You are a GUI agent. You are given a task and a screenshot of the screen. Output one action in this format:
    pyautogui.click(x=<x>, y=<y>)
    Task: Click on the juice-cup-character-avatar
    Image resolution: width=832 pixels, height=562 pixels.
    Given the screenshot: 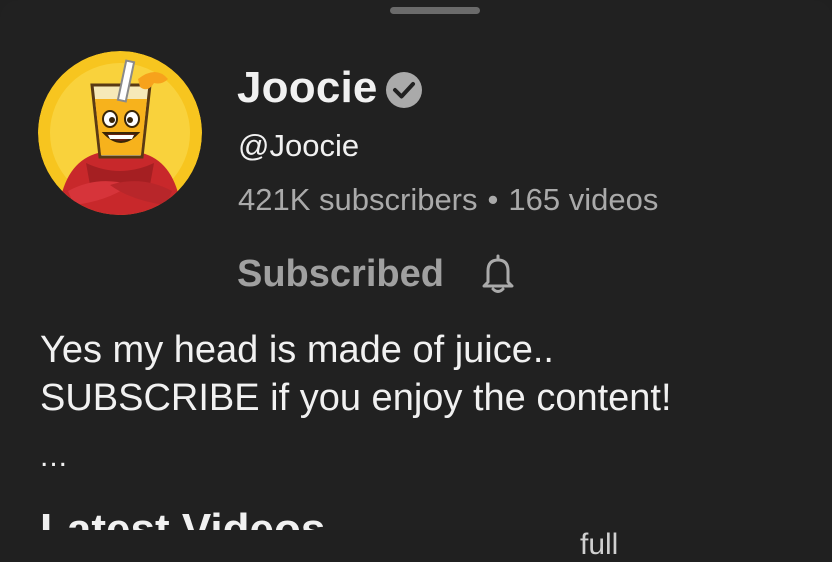 What is the action you would take?
    pyautogui.click(x=120, y=133)
    